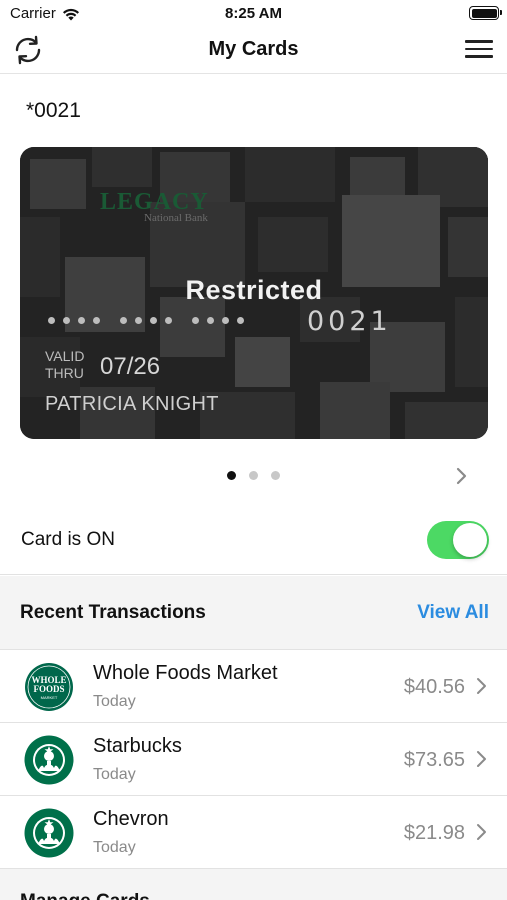  I want to click on transaction-amount: $21.98, so click(434, 833).